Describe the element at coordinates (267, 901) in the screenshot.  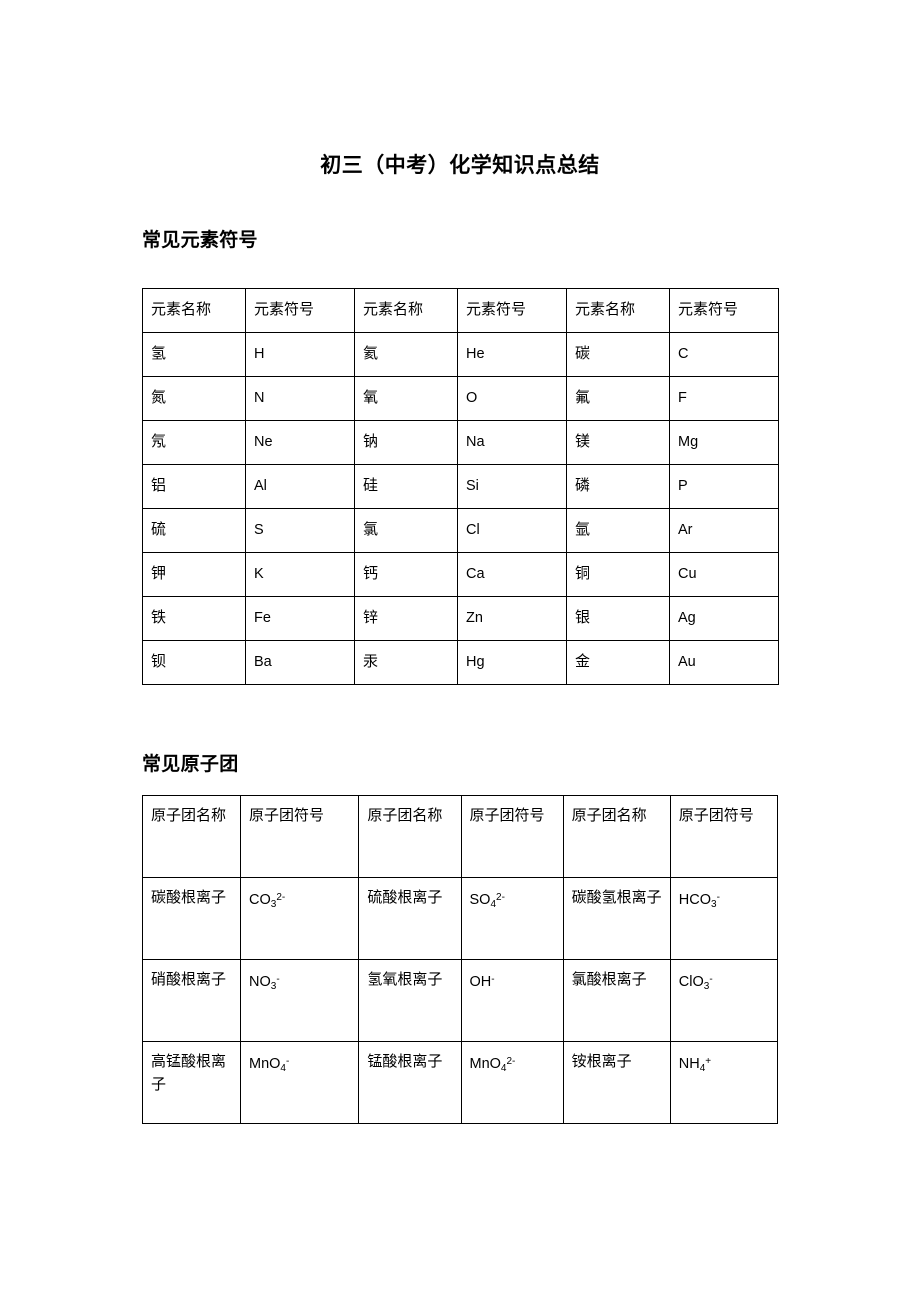
I see `radical-formula: CO32-` at that location.